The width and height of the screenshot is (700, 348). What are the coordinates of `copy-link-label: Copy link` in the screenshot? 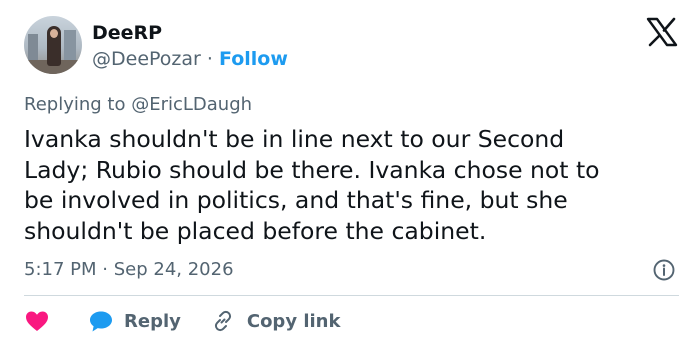 It's located at (293, 321).